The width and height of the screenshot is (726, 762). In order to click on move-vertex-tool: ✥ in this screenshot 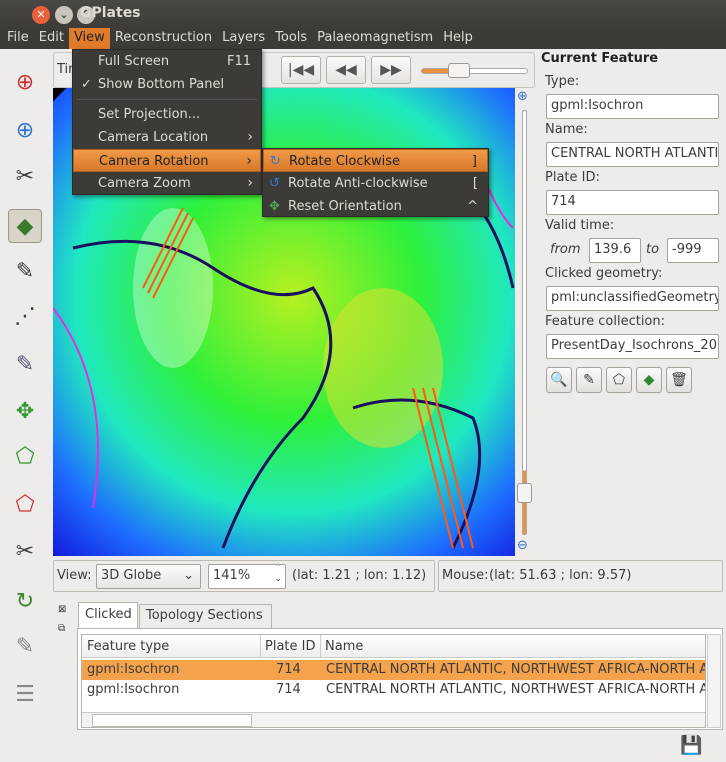, I will do `click(25, 411)`.